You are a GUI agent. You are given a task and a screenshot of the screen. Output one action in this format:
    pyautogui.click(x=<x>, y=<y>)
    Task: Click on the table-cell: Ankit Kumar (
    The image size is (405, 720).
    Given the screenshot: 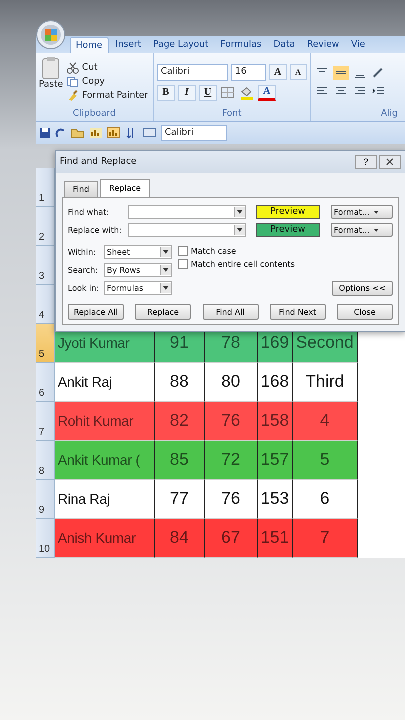 What is the action you would take?
    pyautogui.click(x=105, y=460)
    